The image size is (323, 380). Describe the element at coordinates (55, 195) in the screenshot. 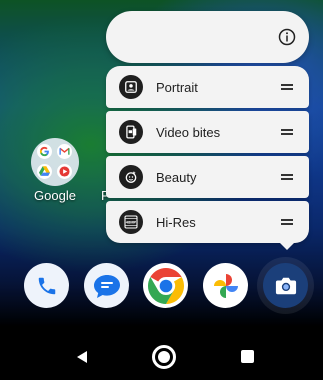

I see `folder-label: Google` at that location.